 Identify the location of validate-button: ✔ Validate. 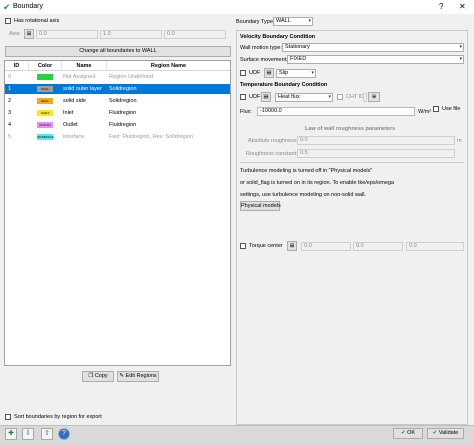
(445, 433).